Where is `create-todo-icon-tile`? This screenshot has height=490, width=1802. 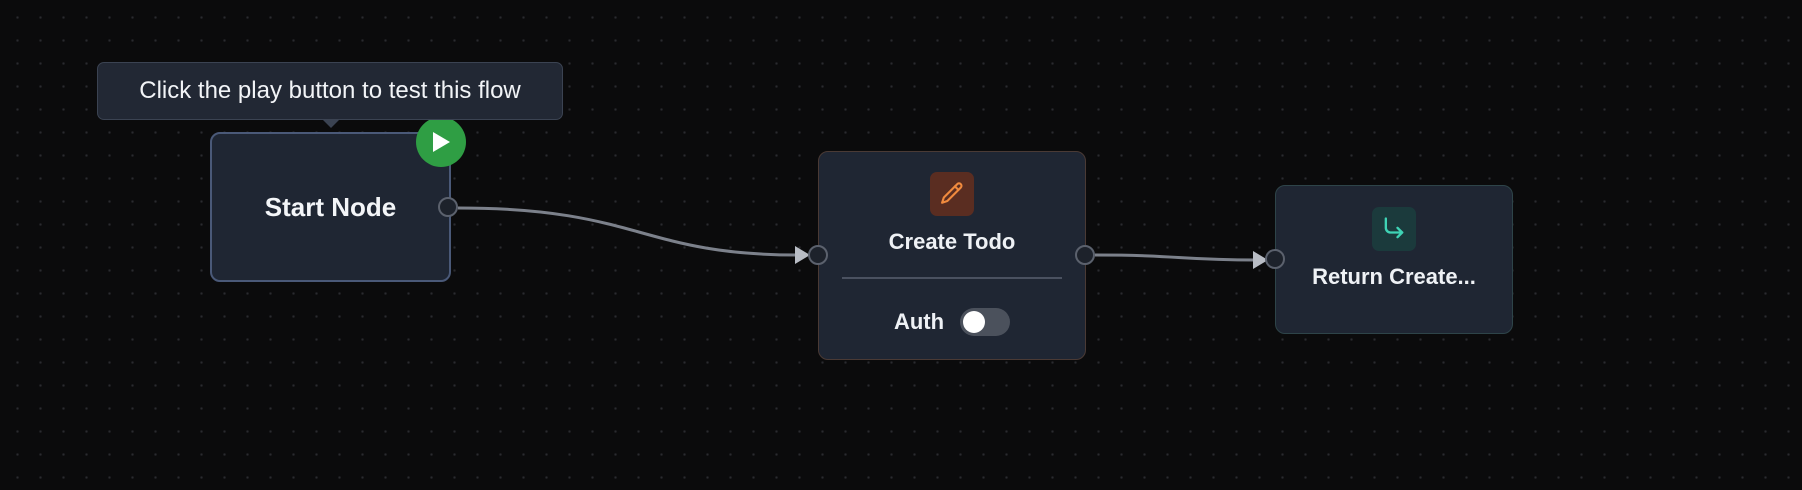 create-todo-icon-tile is located at coordinates (952, 194).